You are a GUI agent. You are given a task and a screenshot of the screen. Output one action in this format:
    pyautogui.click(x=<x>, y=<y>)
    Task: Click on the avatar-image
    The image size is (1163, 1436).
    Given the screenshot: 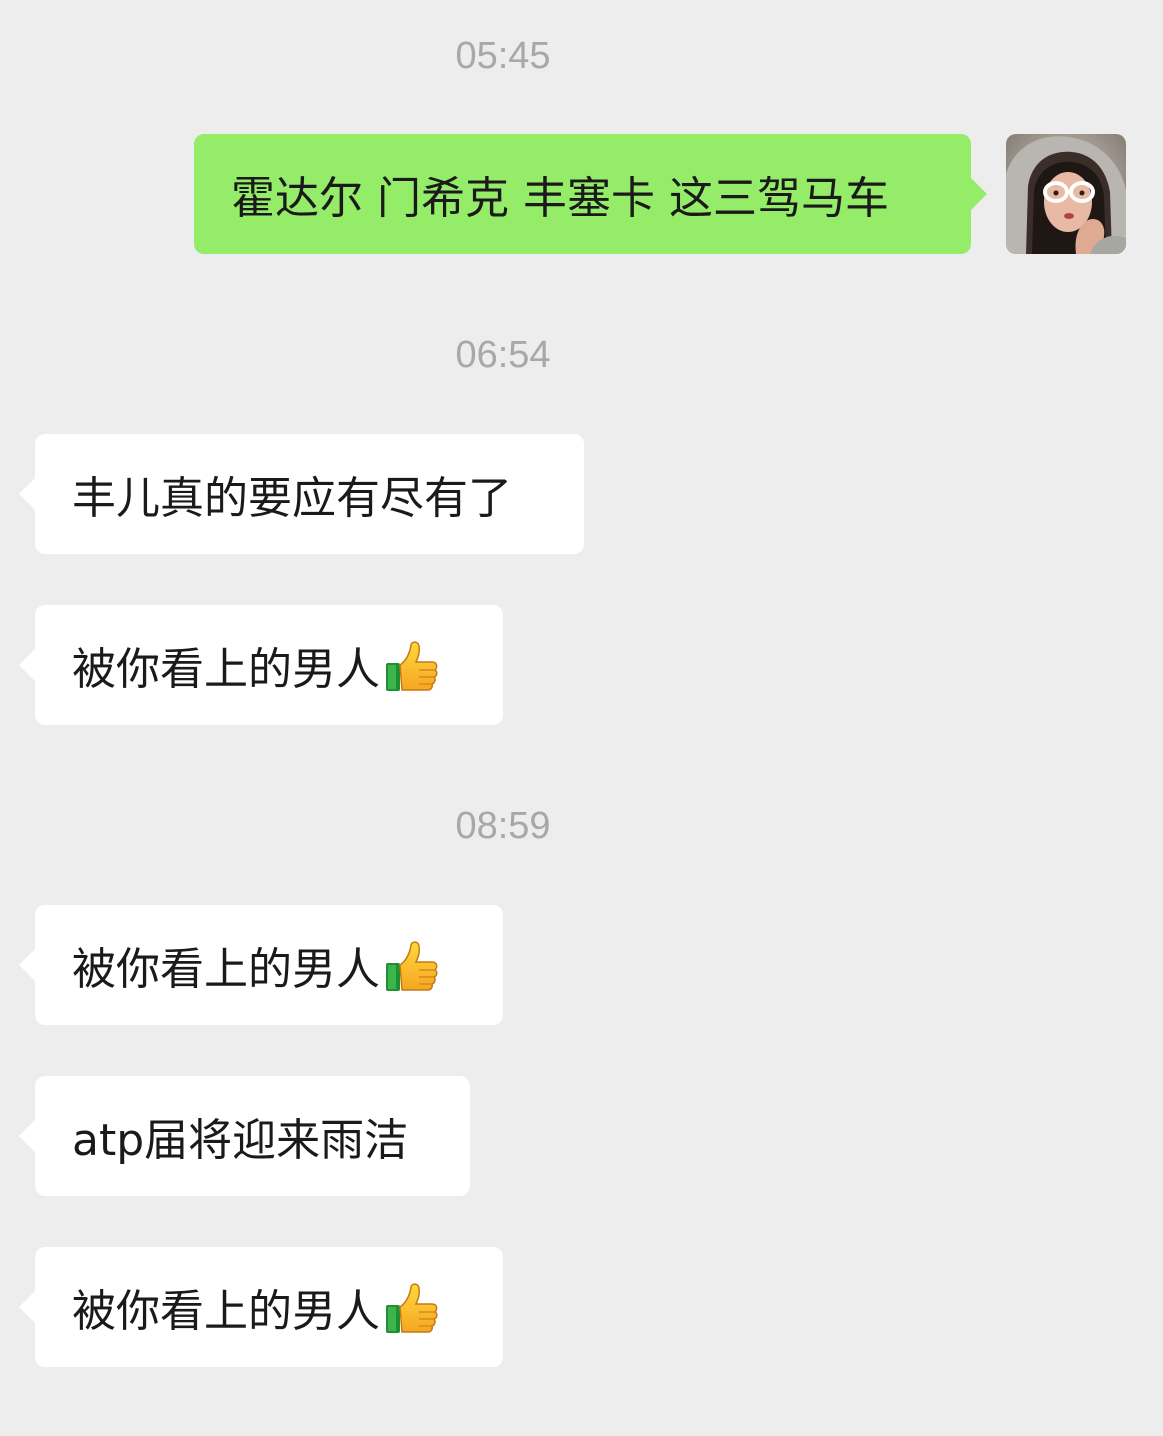 What is the action you would take?
    pyautogui.click(x=1066, y=194)
    